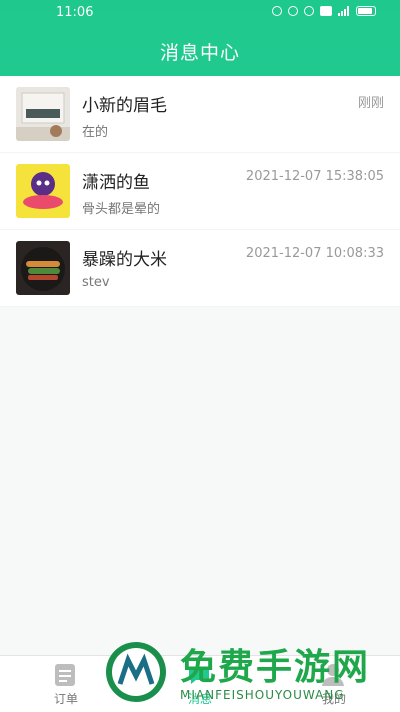 The height and width of the screenshot is (712, 400). I want to click on status-bar: 11:06, so click(200, 13).